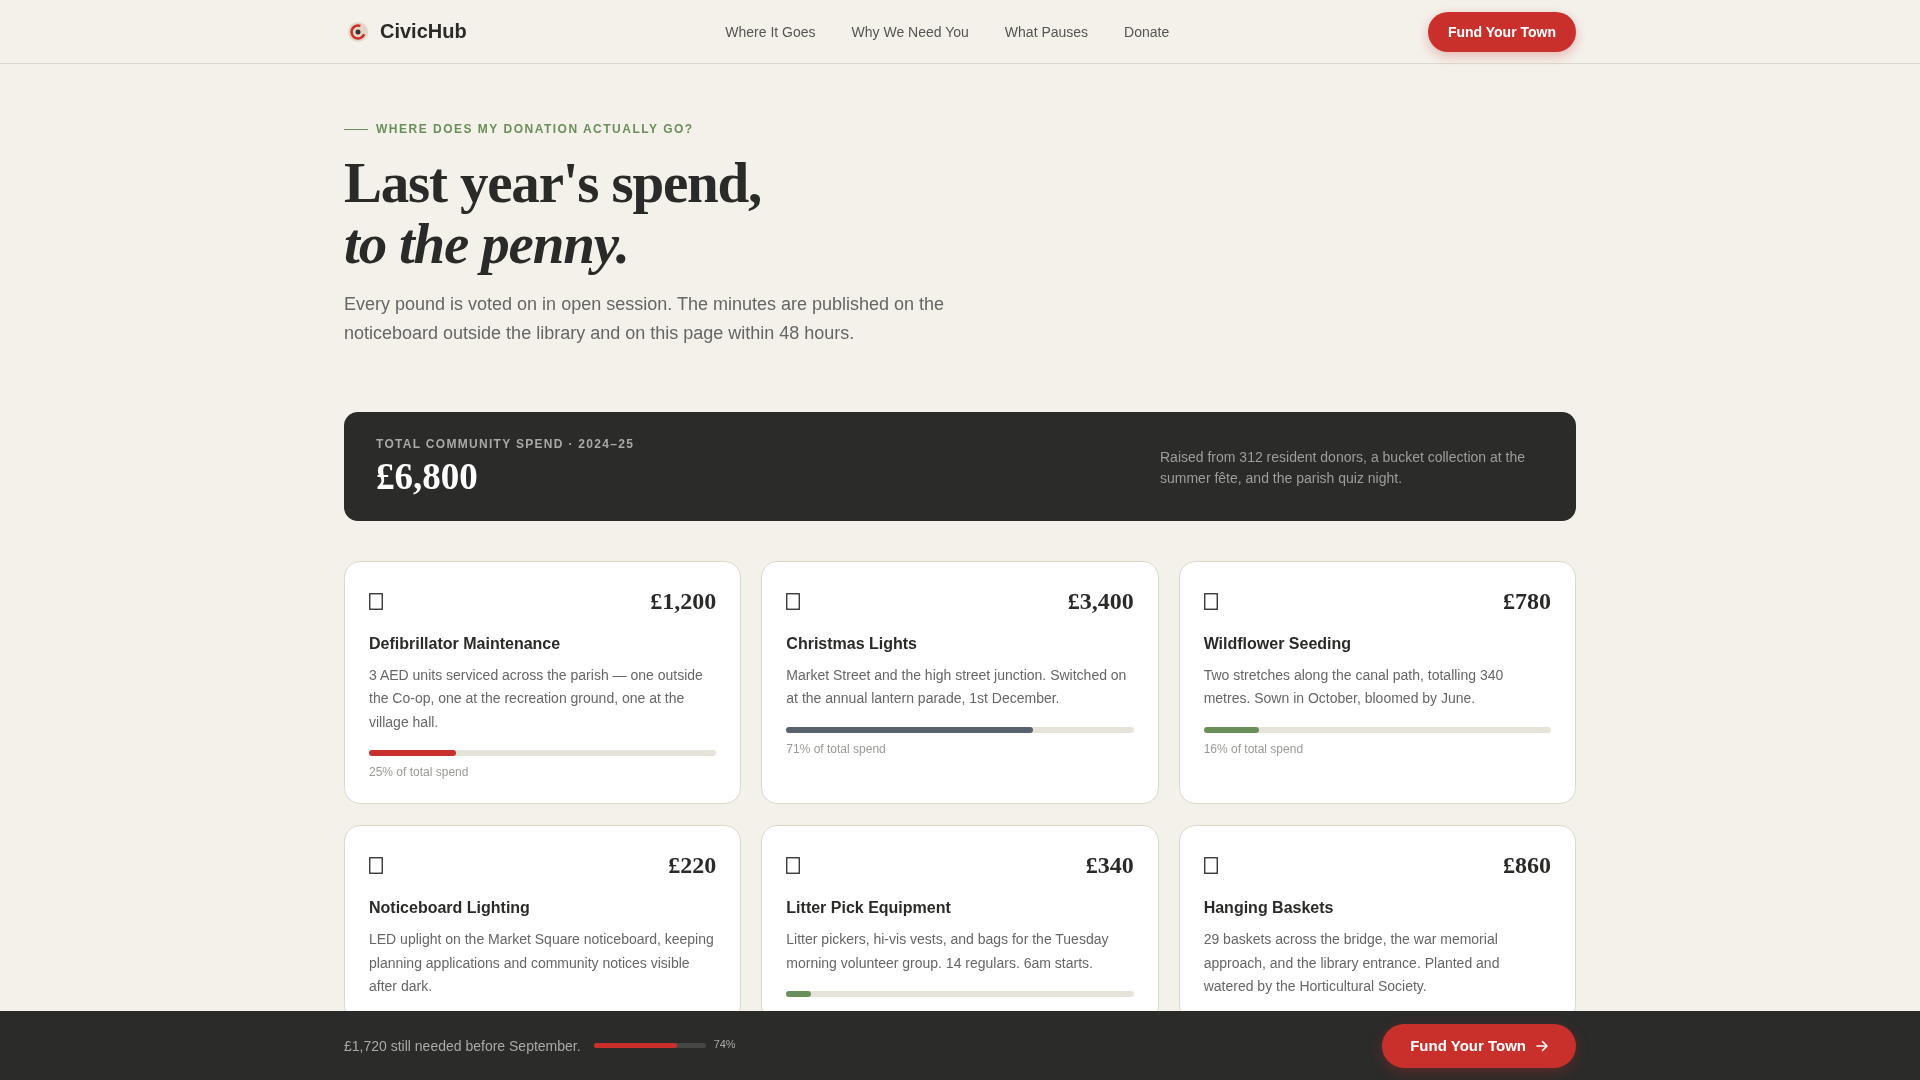  Describe the element at coordinates (957, 687) in the screenshot. I see `card-description: Market Street and the high street junction. Switched on at the annual lantern parade, 1st December.` at that location.